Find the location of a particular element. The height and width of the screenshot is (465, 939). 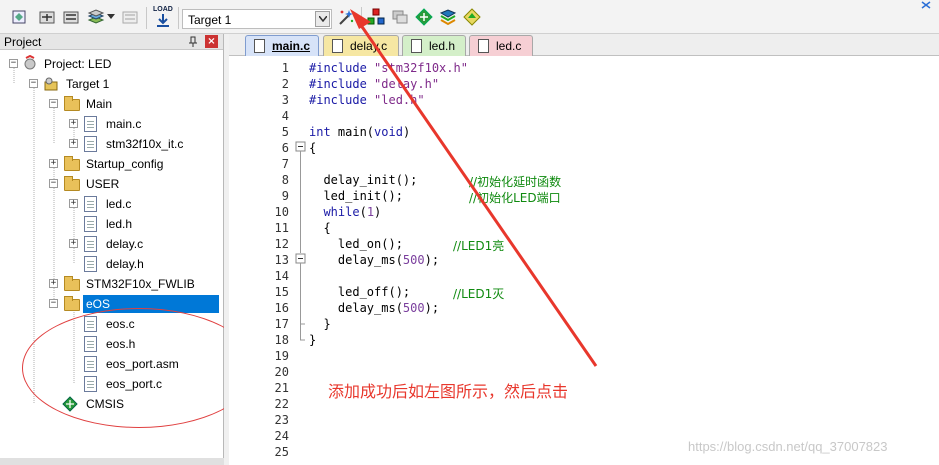

tree-item-target: − Target 1 is located at coordinates (111, 84).